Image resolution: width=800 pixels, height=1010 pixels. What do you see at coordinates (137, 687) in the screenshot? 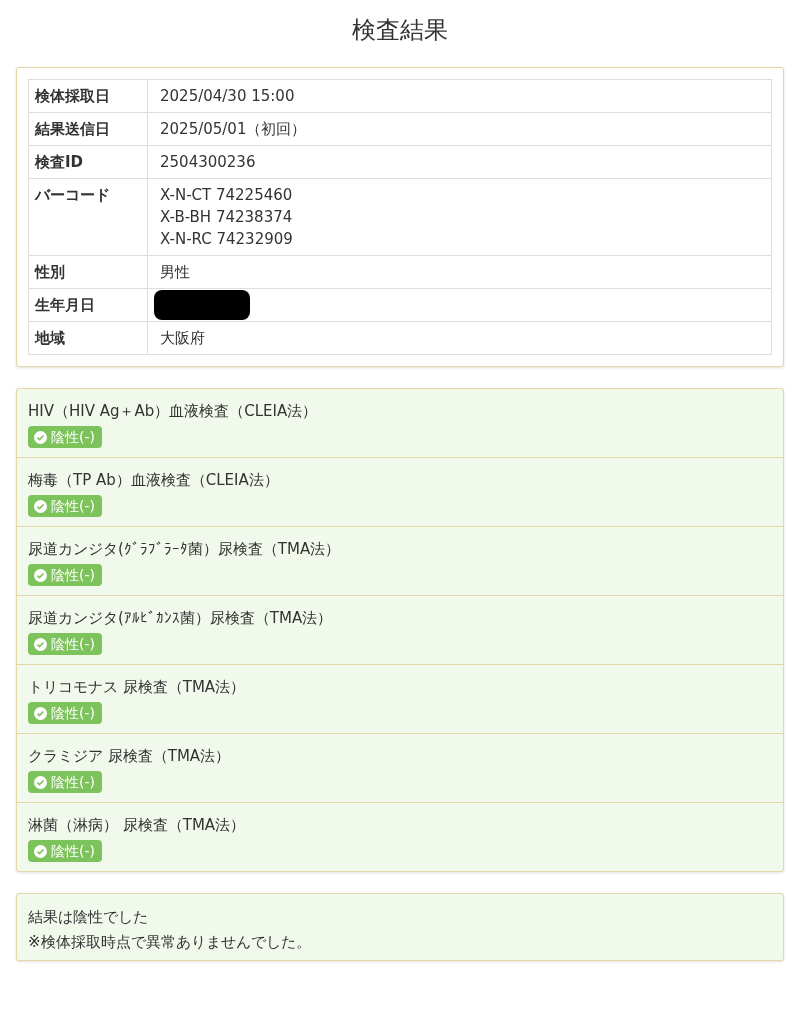
I see `test-name: トリコモナス 尿検査（TMA法）` at bounding box center [137, 687].